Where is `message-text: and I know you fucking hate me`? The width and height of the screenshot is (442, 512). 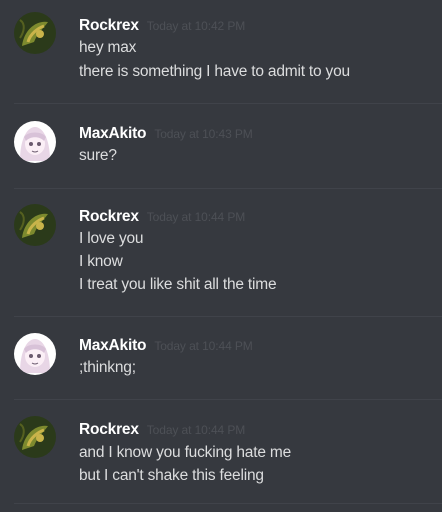
message-text: and I know you fucking hate me is located at coordinates (185, 452).